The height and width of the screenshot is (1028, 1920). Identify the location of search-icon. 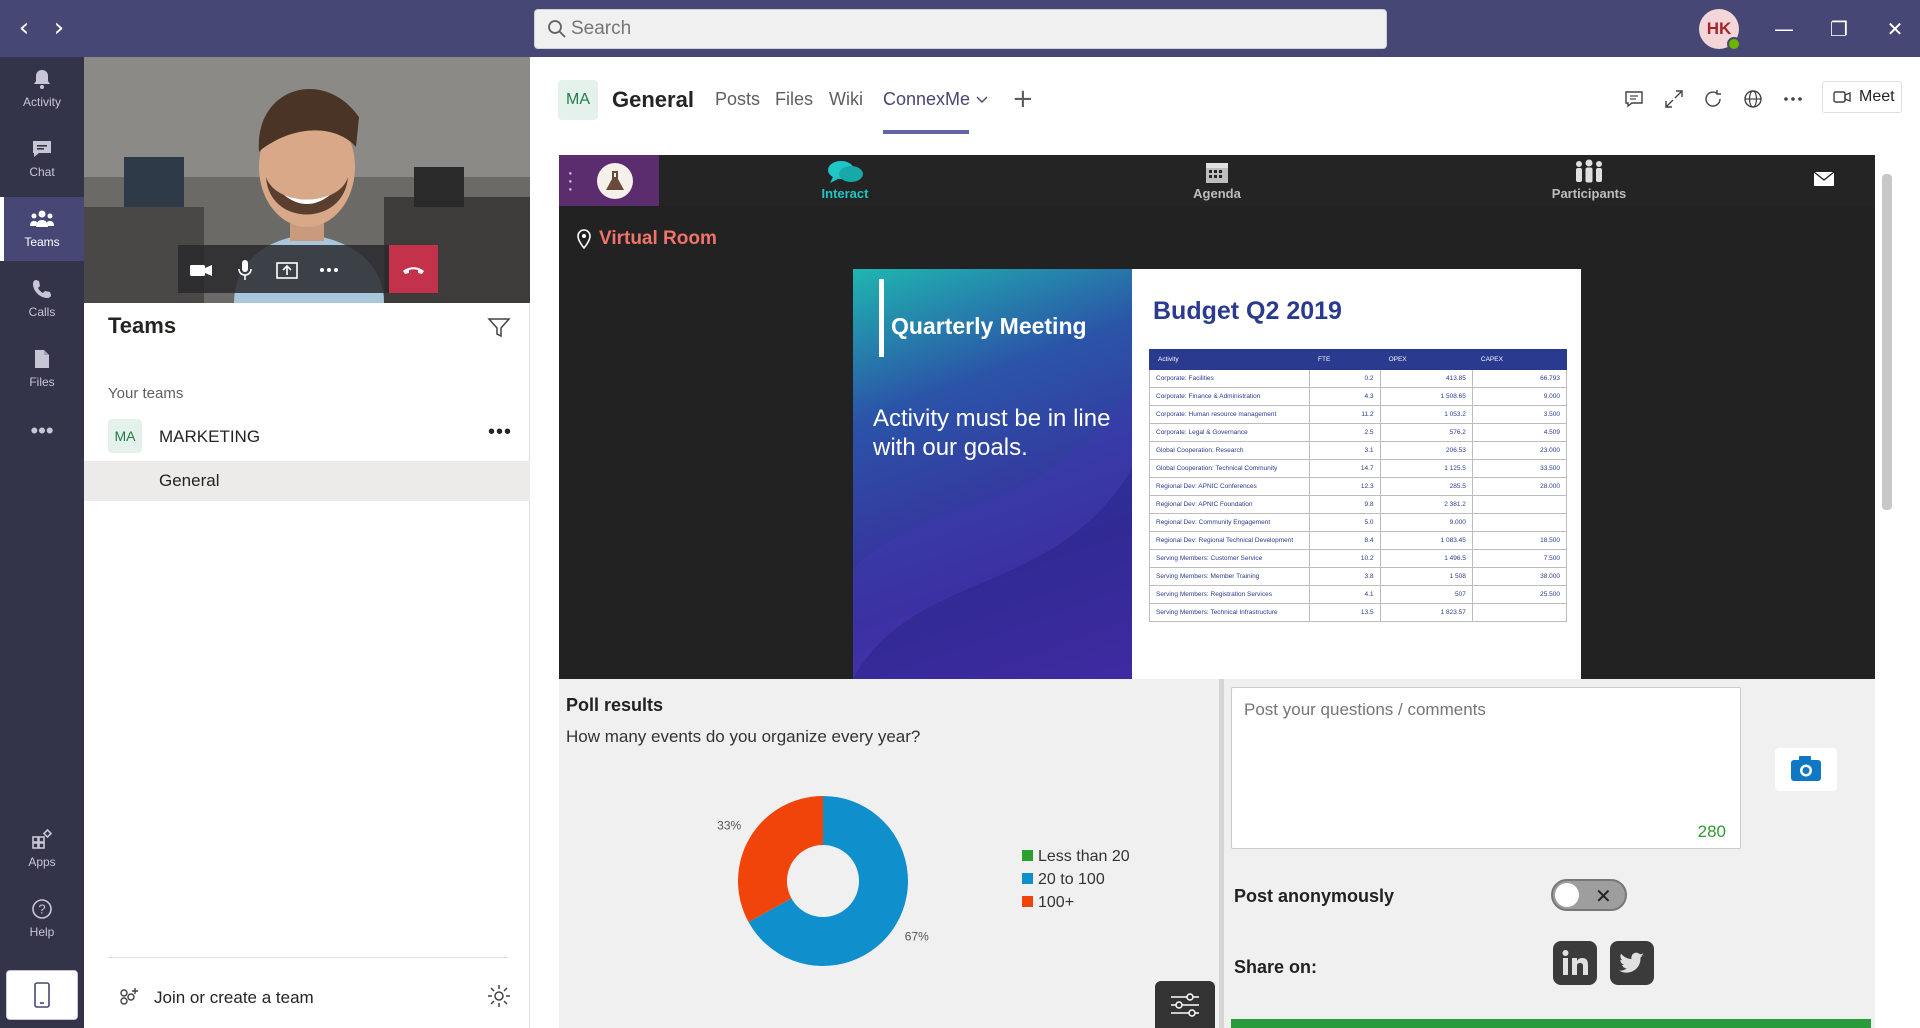
(557, 29).